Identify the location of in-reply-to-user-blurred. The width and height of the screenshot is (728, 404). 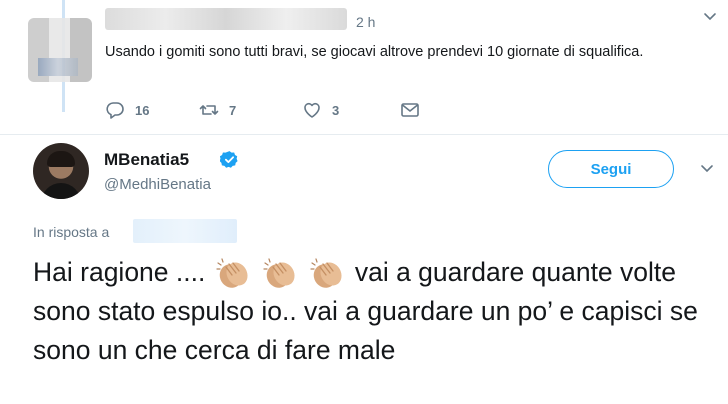
(185, 231).